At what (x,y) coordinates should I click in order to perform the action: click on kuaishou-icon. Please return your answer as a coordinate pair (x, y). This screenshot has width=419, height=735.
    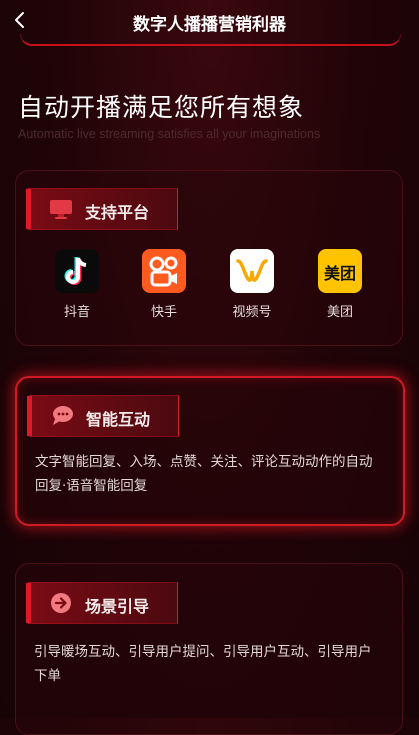
    Looking at the image, I should click on (164, 271).